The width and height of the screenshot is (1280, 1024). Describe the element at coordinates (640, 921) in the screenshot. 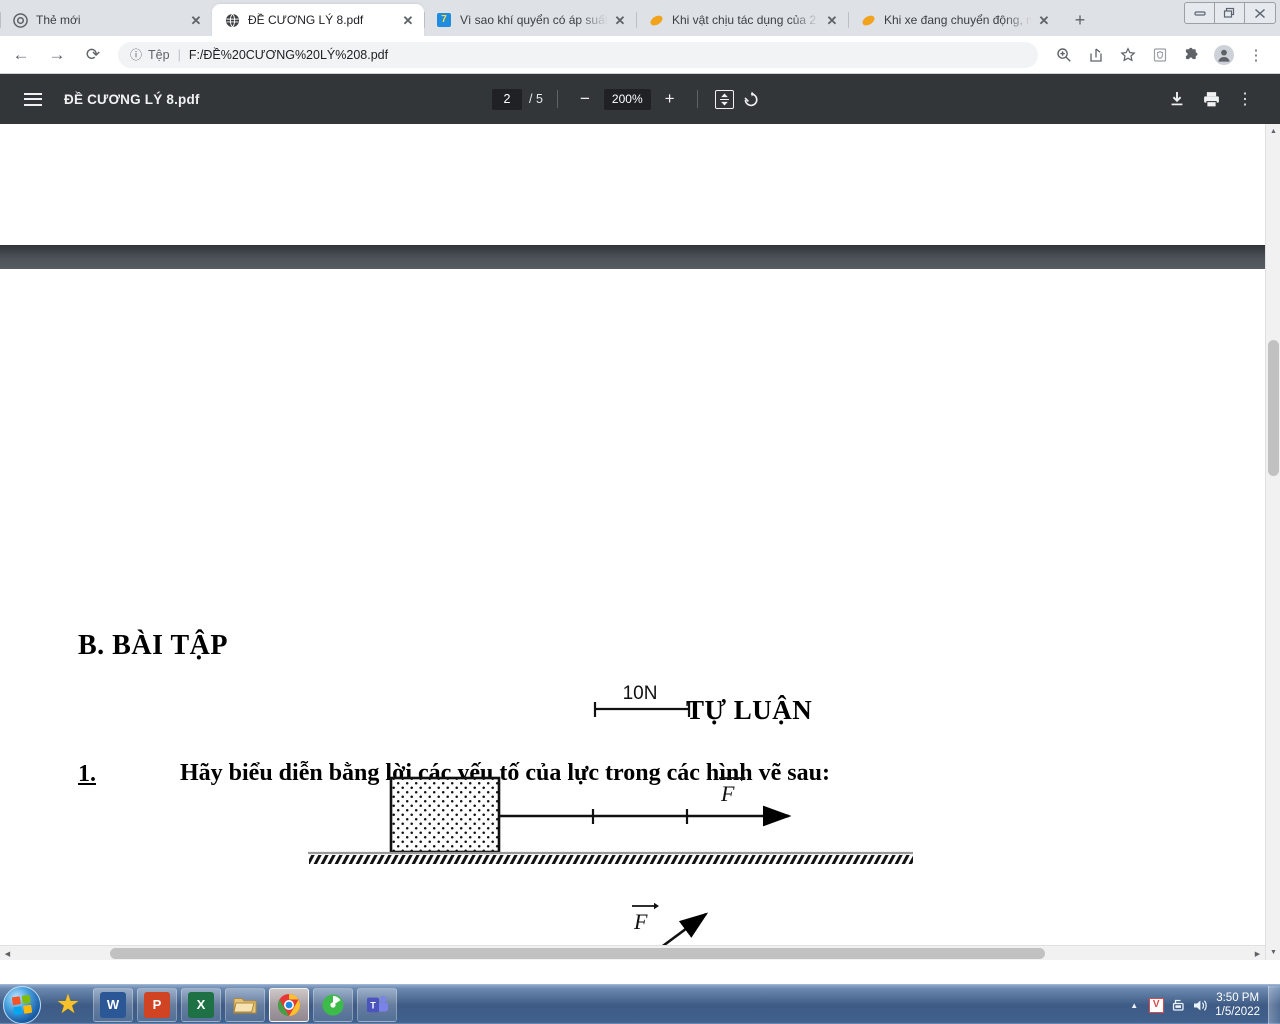

I see `svg-text: F` at that location.